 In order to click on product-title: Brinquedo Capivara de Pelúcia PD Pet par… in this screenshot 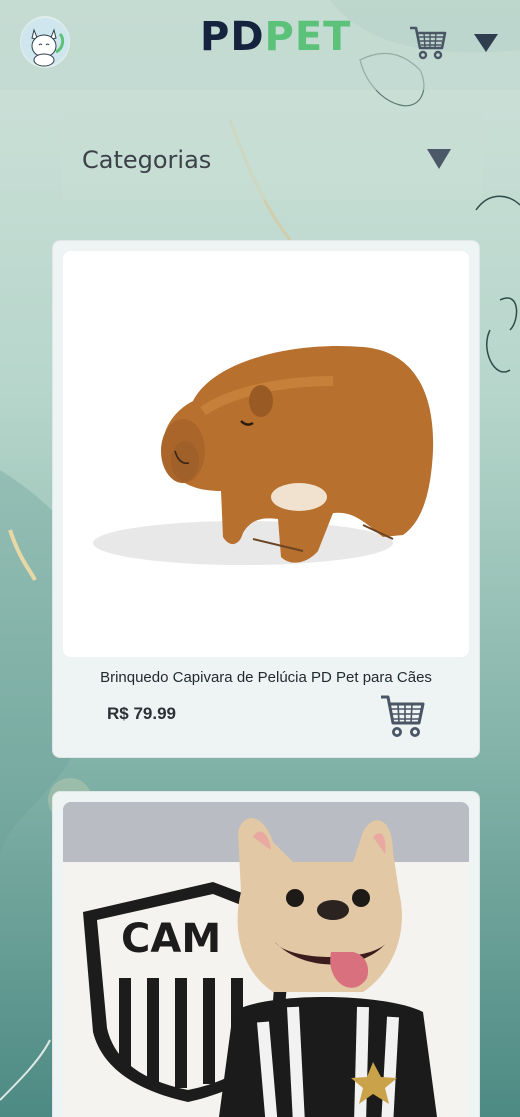, I will do `click(266, 677)`.